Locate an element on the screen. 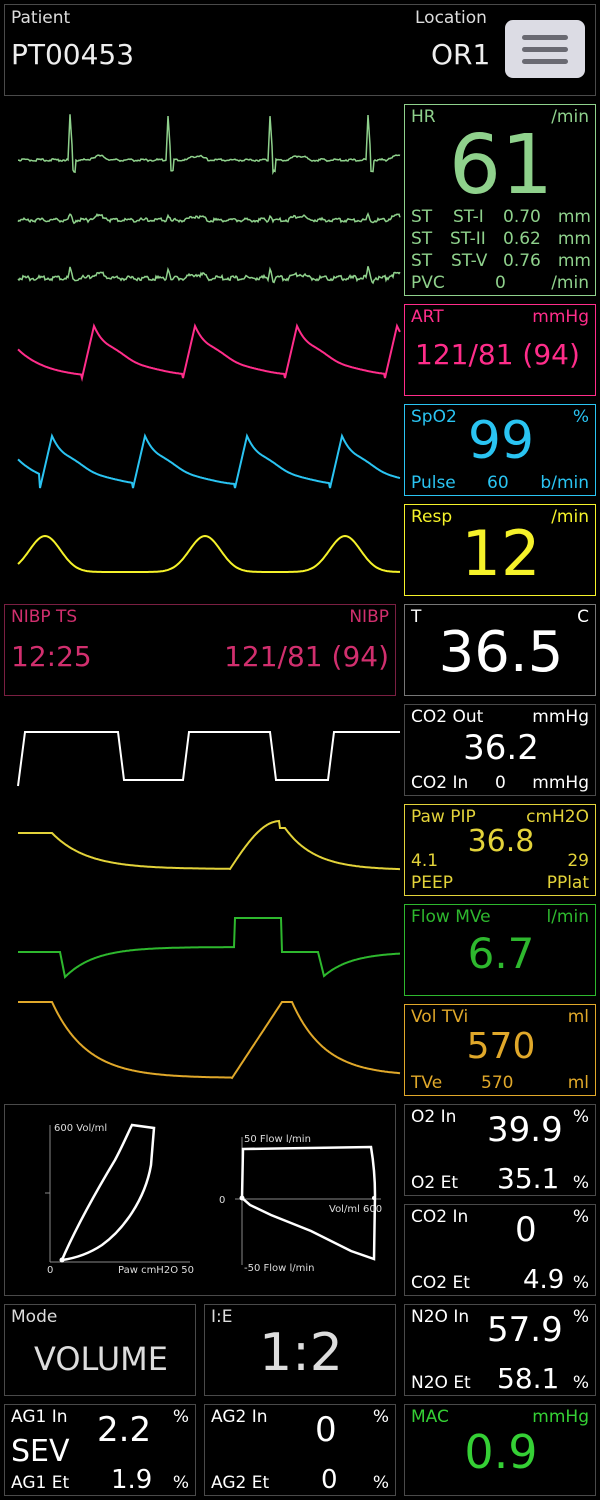  peep-value: 4.1 is located at coordinates (425, 861).